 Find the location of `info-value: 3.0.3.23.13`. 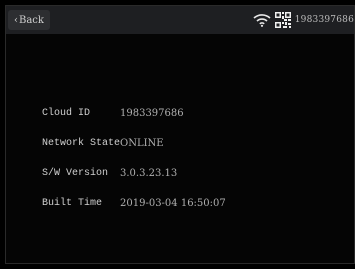

info-value: 3.0.3.23.13 is located at coordinates (149, 173).